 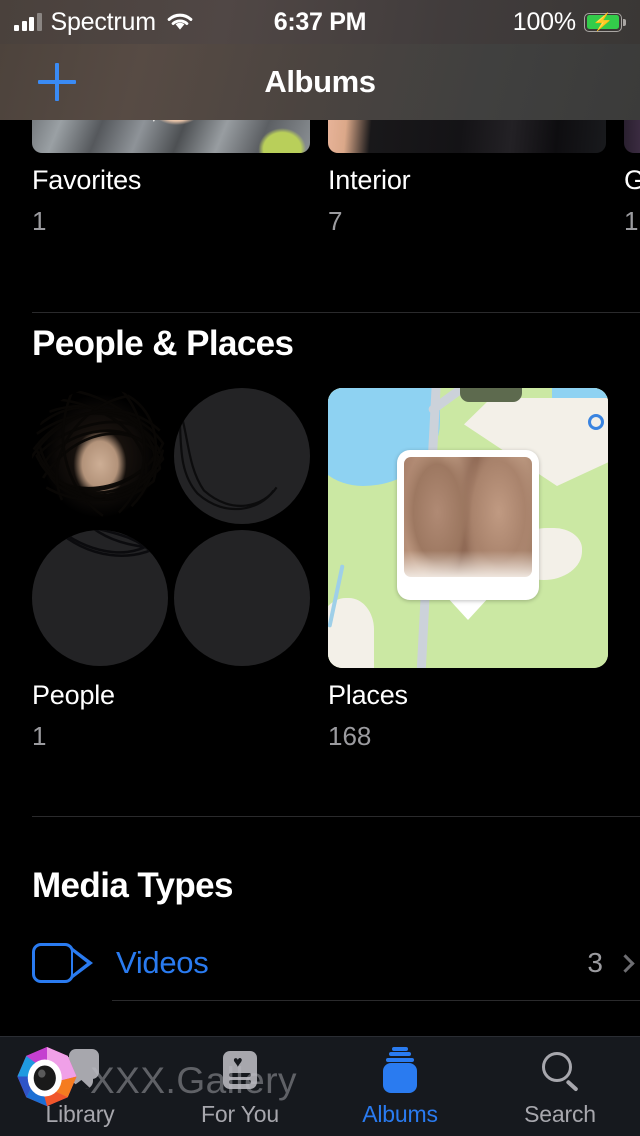 What do you see at coordinates (491, 395) in the screenshot?
I see `map-park-area` at bounding box center [491, 395].